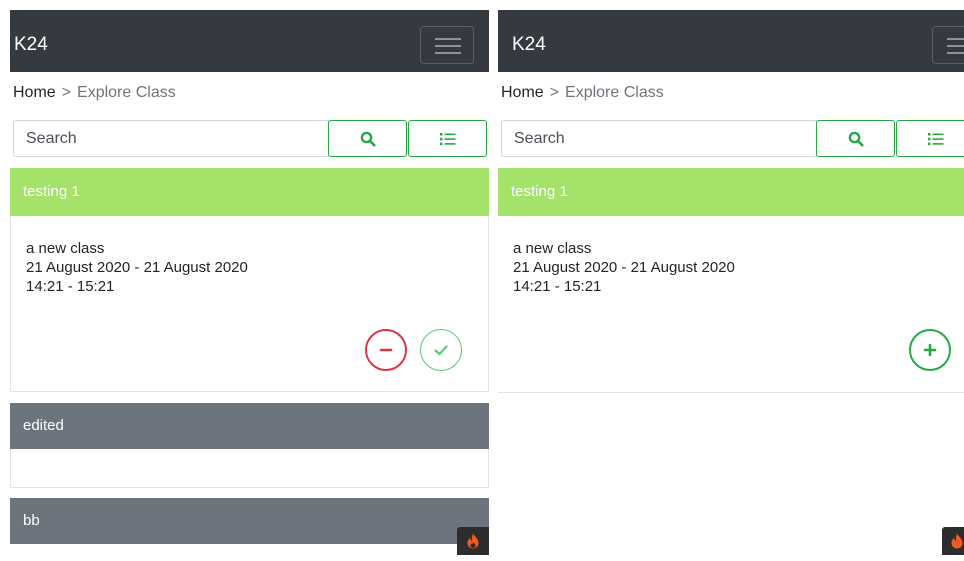 The image size is (964, 561). I want to click on class-card-header: edited, so click(249, 426).